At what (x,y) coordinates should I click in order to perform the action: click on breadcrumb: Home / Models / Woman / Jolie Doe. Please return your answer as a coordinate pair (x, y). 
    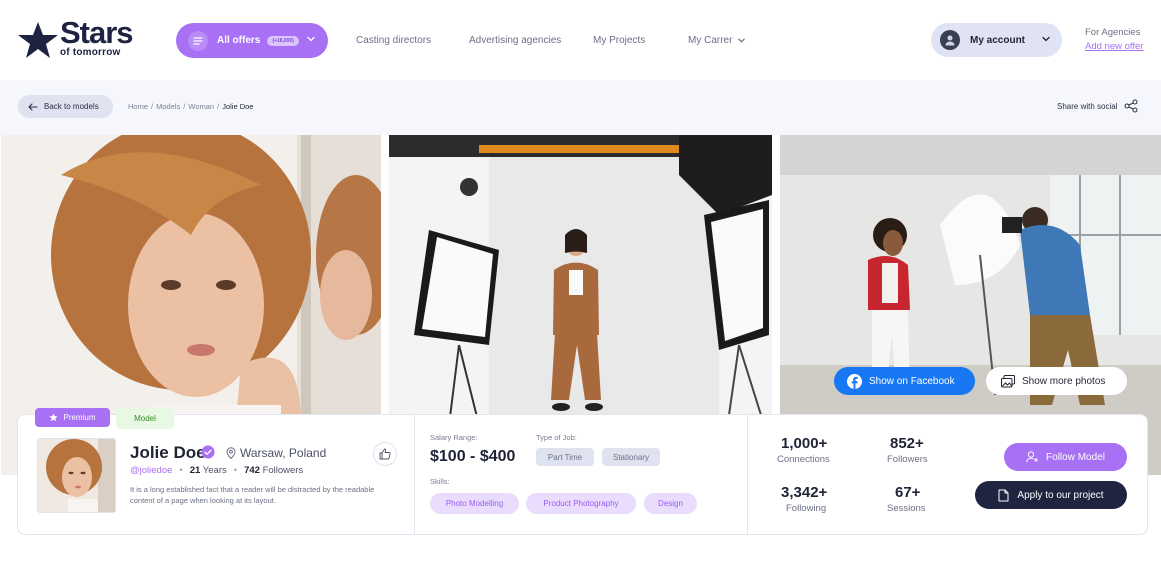
    Looking at the image, I should click on (190, 106).